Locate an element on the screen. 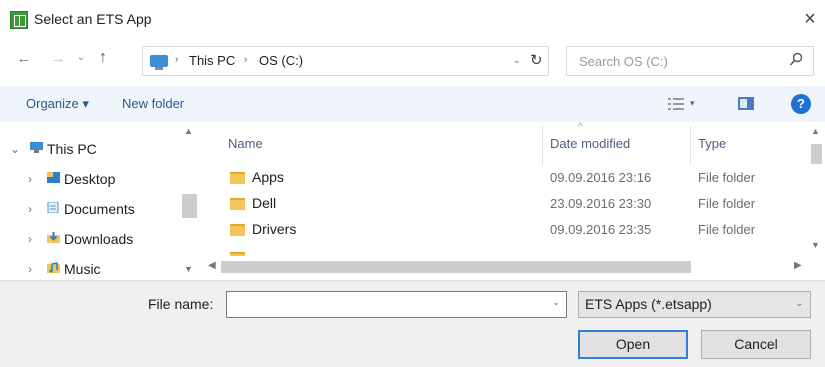 The width and height of the screenshot is (825, 367). nav-label: Desktop is located at coordinates (90, 179).